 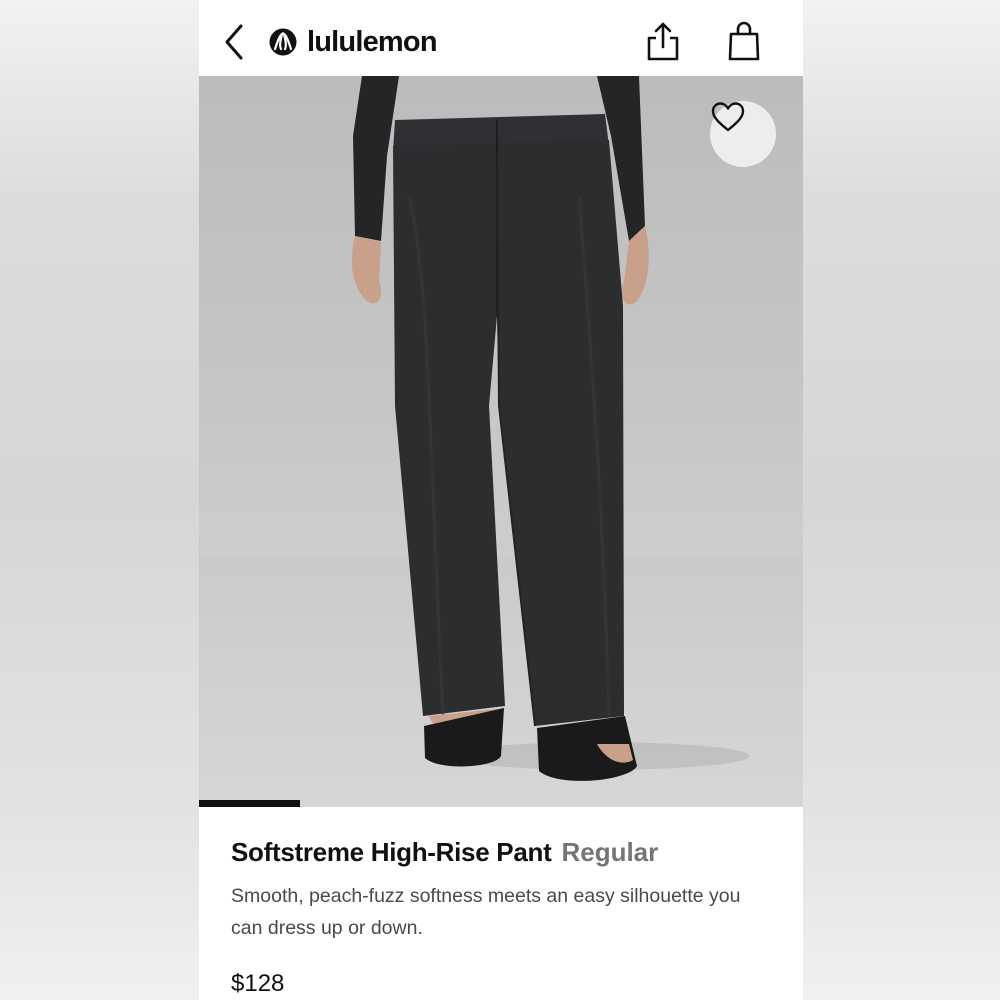 I want to click on back-icon, so click(x=234, y=42).